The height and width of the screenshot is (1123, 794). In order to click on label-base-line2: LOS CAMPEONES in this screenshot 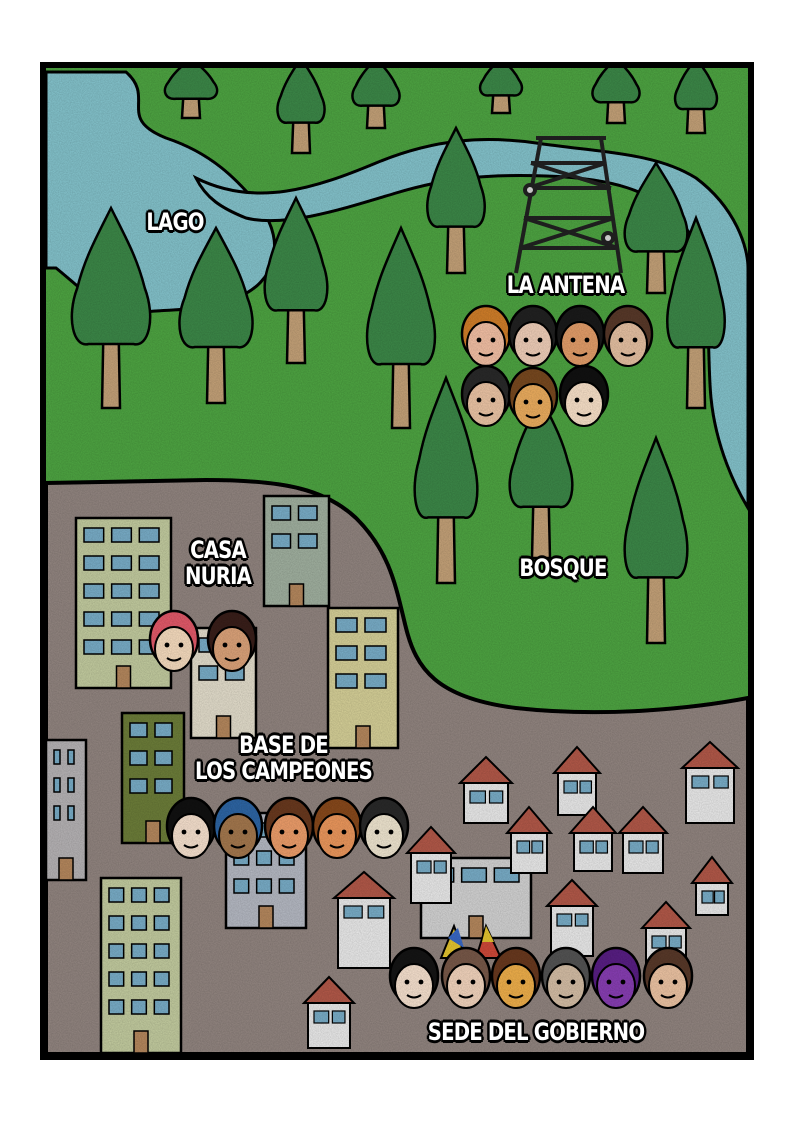, I will do `click(284, 770)`.